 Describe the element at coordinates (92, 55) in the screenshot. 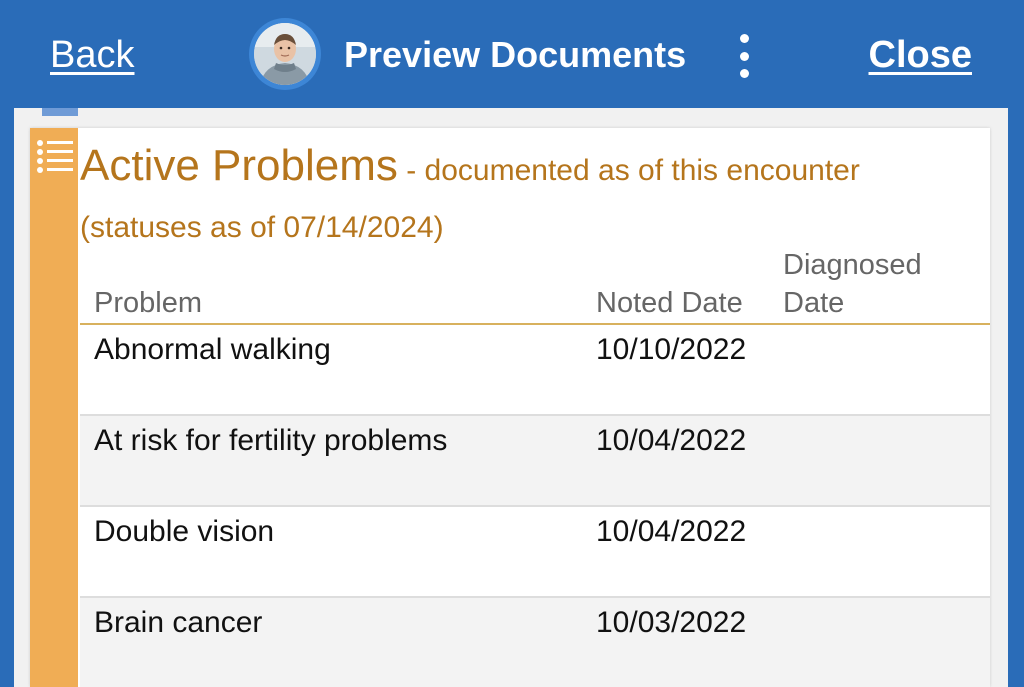

I see `back-button: Back` at that location.